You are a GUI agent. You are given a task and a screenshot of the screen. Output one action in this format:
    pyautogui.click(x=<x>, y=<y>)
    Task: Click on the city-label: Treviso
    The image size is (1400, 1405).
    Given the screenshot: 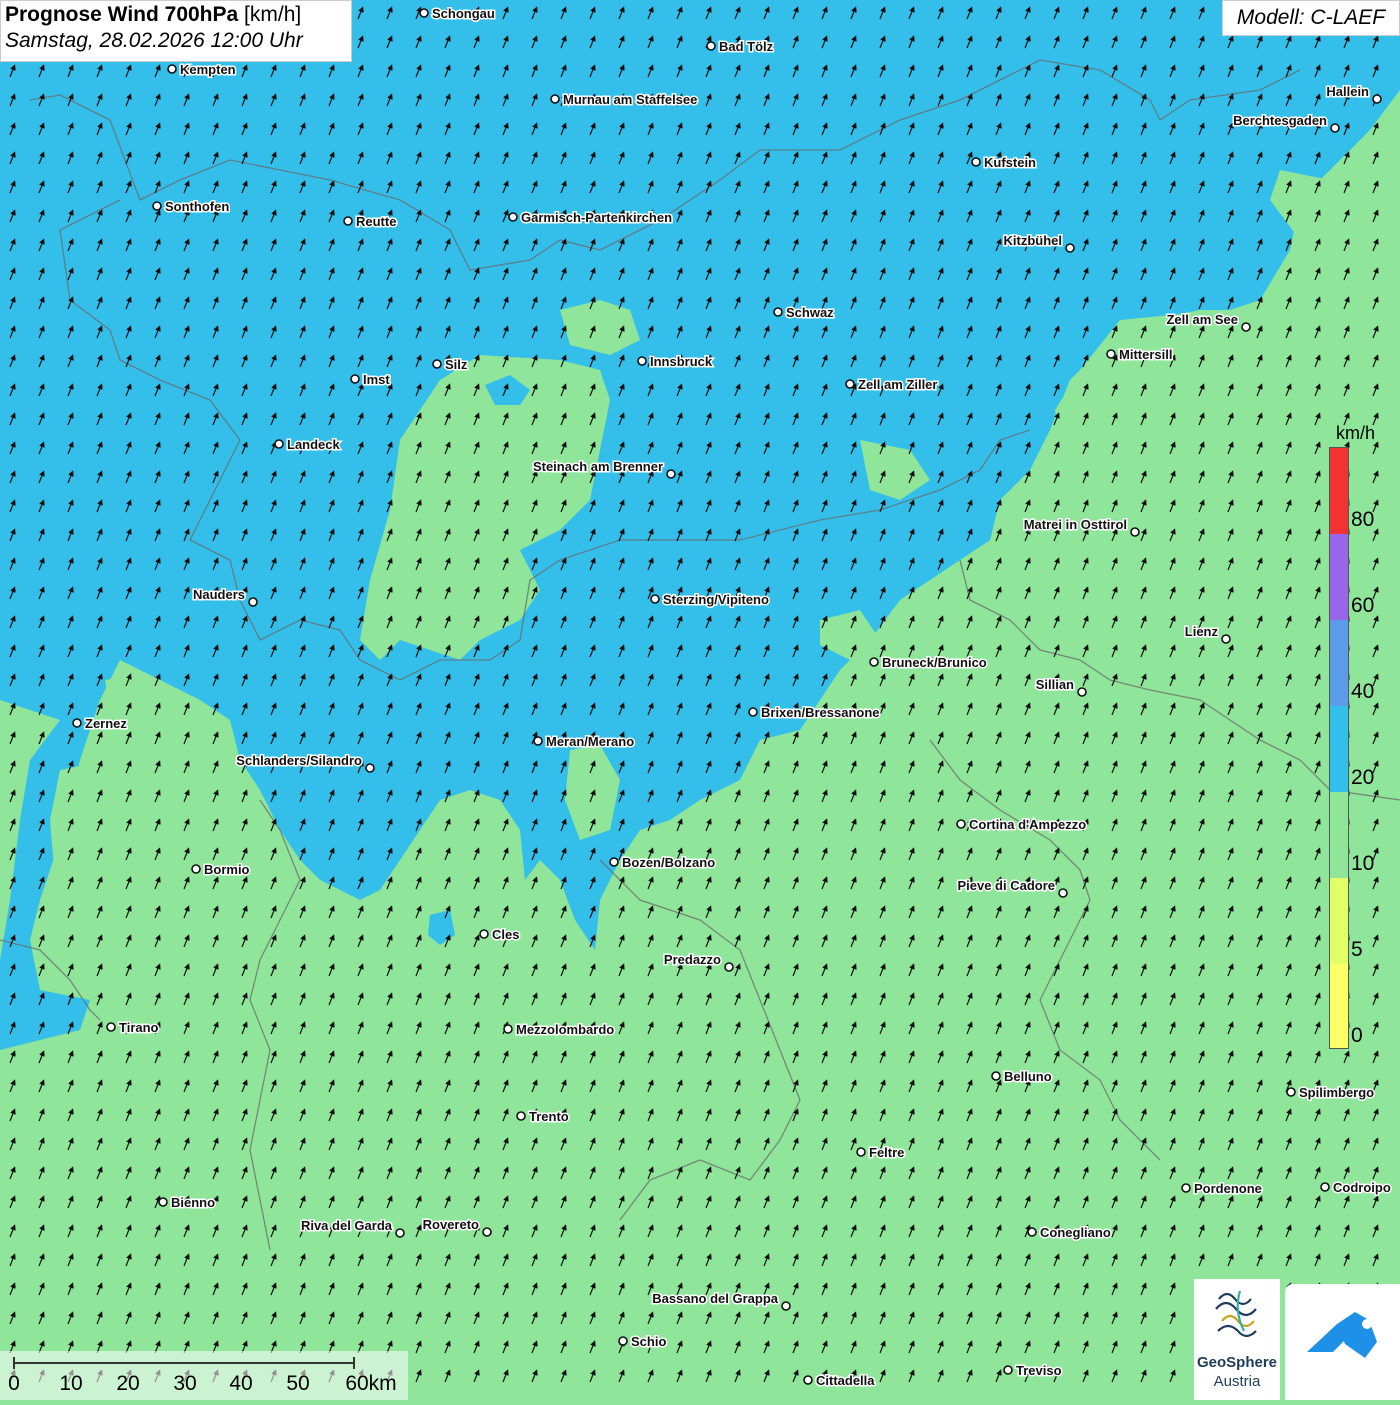 What is the action you would take?
    pyautogui.click(x=1039, y=1370)
    